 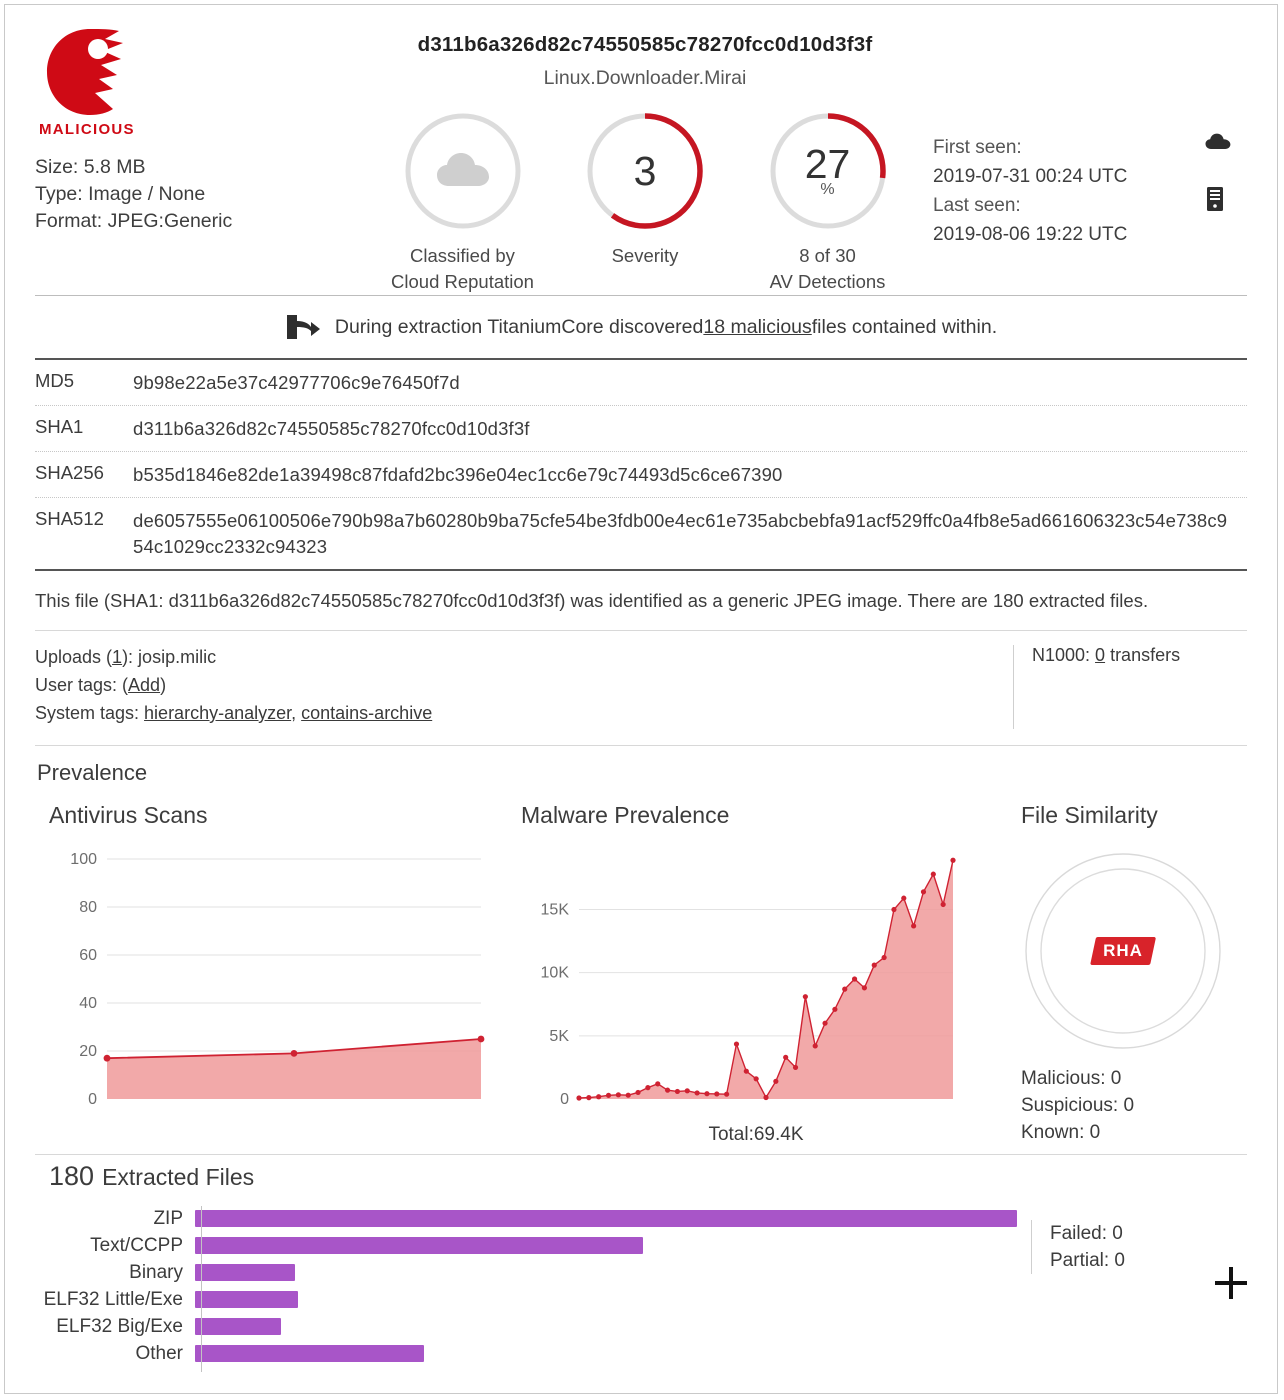 I want to click on extracted-count: 180, so click(x=72, y=1176).